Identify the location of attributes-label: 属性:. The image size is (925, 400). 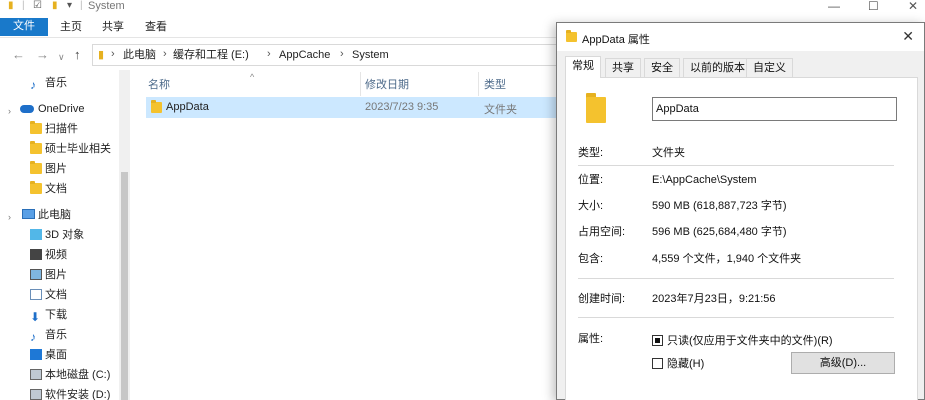
(591, 339).